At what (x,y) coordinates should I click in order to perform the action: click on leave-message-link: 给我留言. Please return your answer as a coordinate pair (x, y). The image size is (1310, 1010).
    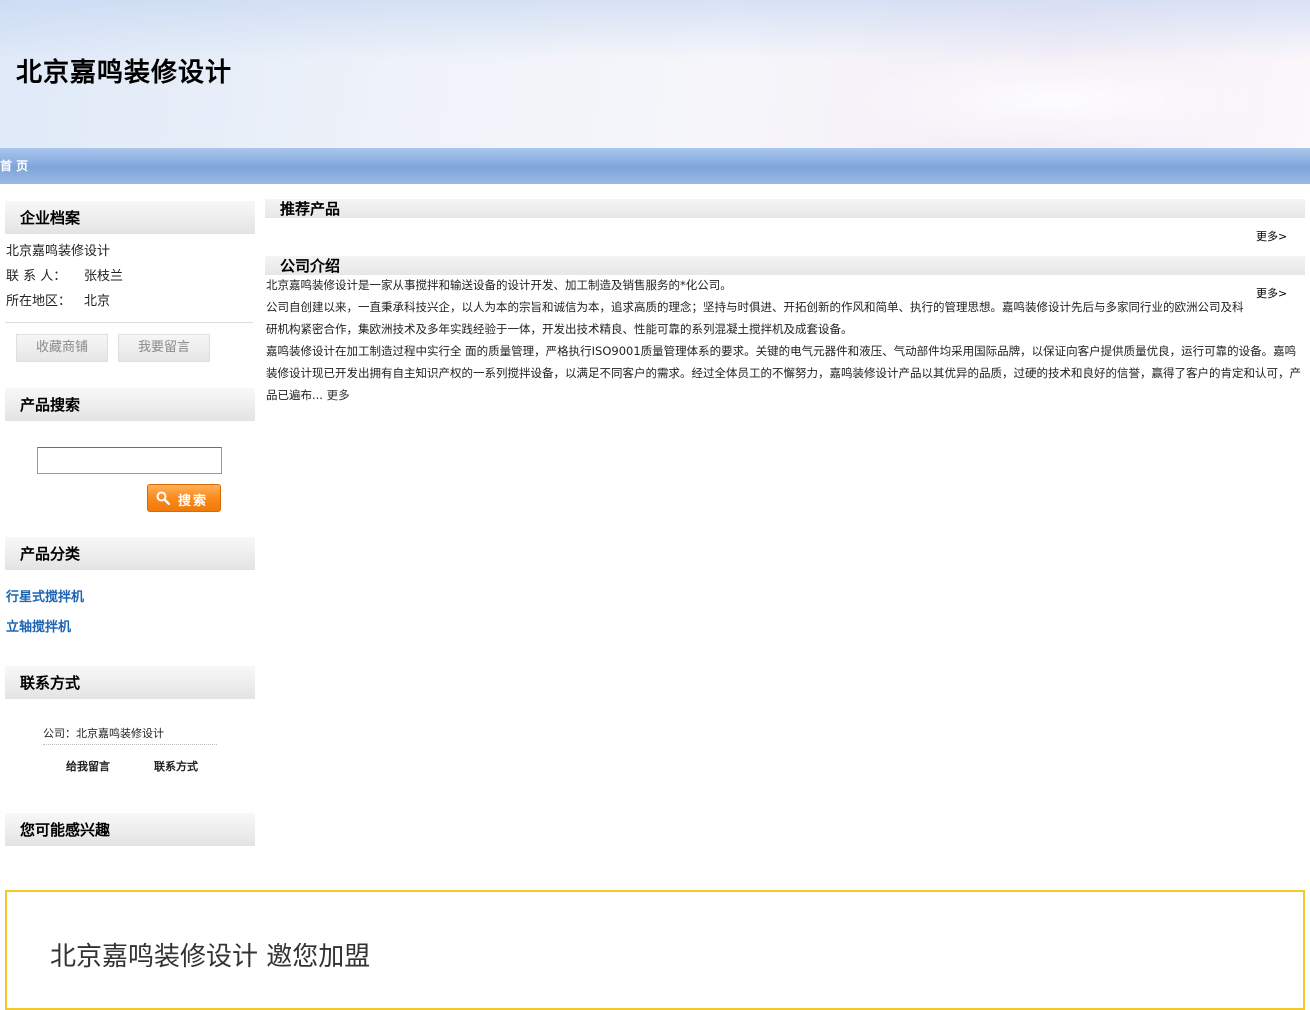
    Looking at the image, I should click on (88, 766).